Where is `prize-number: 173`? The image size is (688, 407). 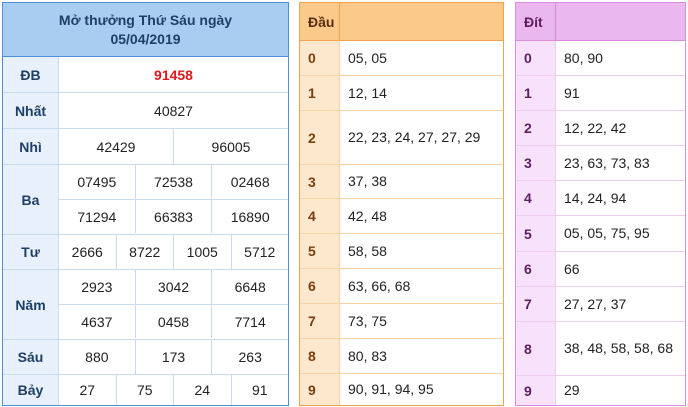
prize-number: 173 is located at coordinates (173, 357).